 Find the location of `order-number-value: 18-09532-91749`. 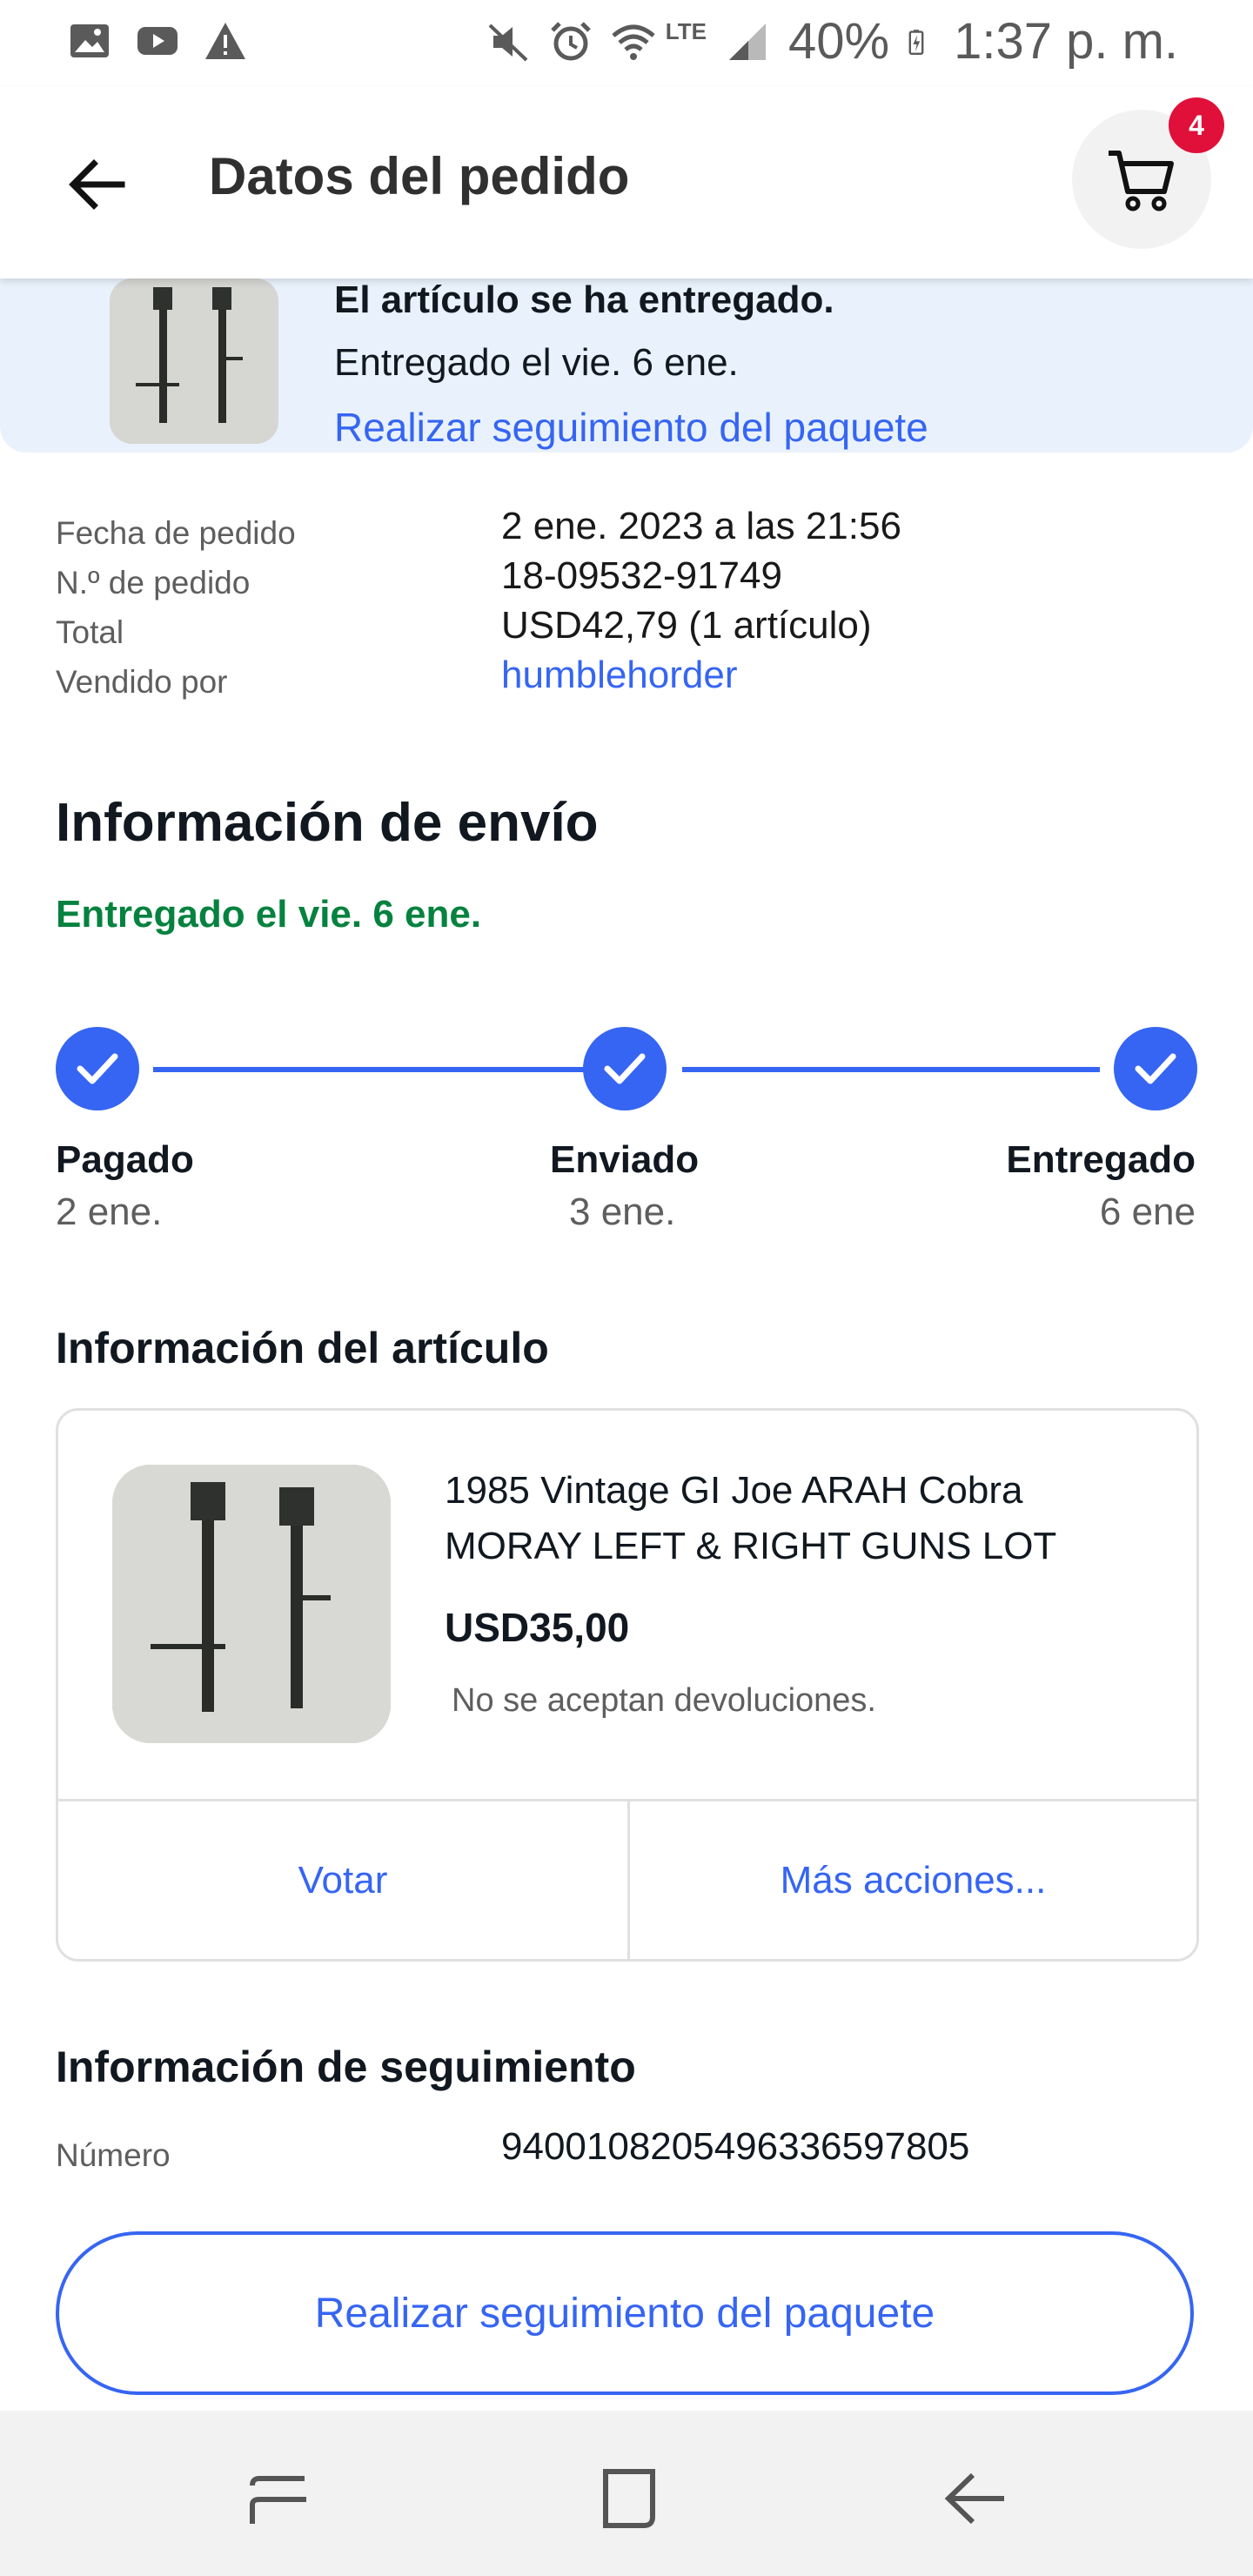

order-number-value: 18-09532-91749 is located at coordinates (641, 575).